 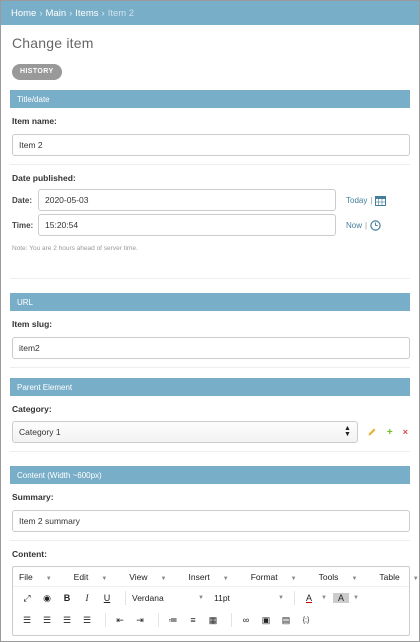 I want to click on menu-file: File ▼, so click(x=41, y=577).